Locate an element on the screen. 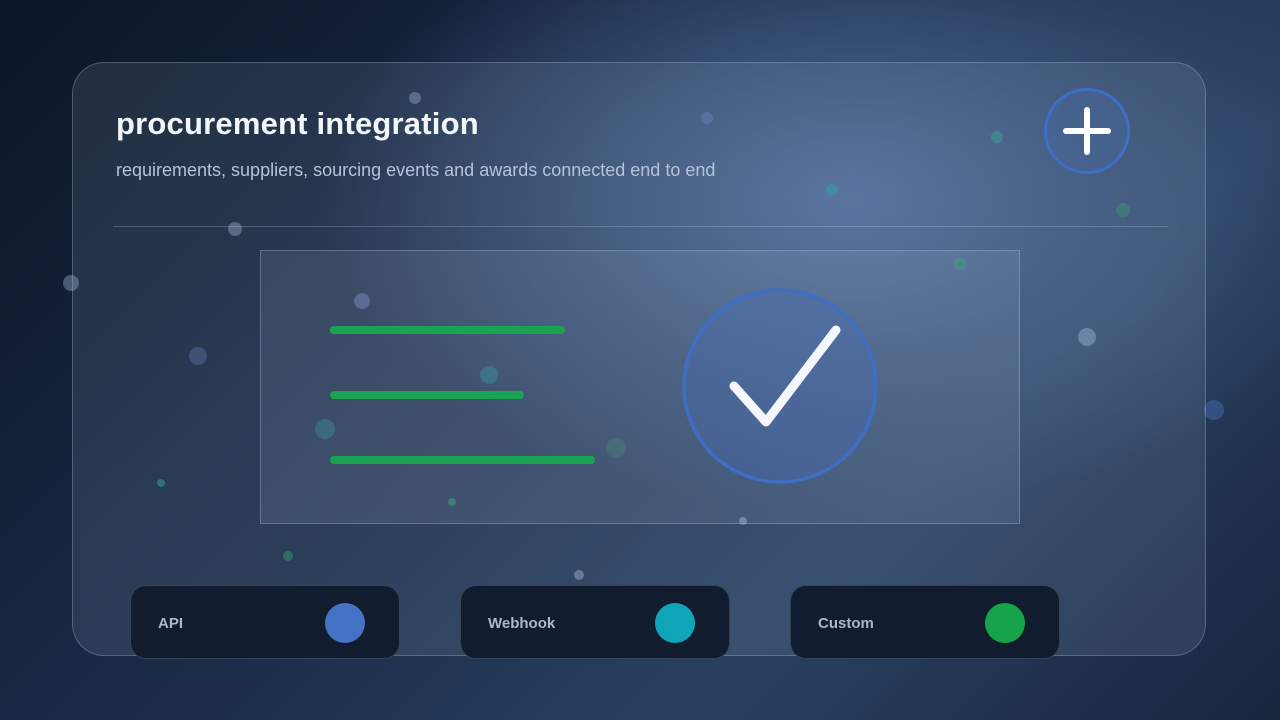 This screenshot has height=720, width=1280. header-divider is located at coordinates (640, 226).